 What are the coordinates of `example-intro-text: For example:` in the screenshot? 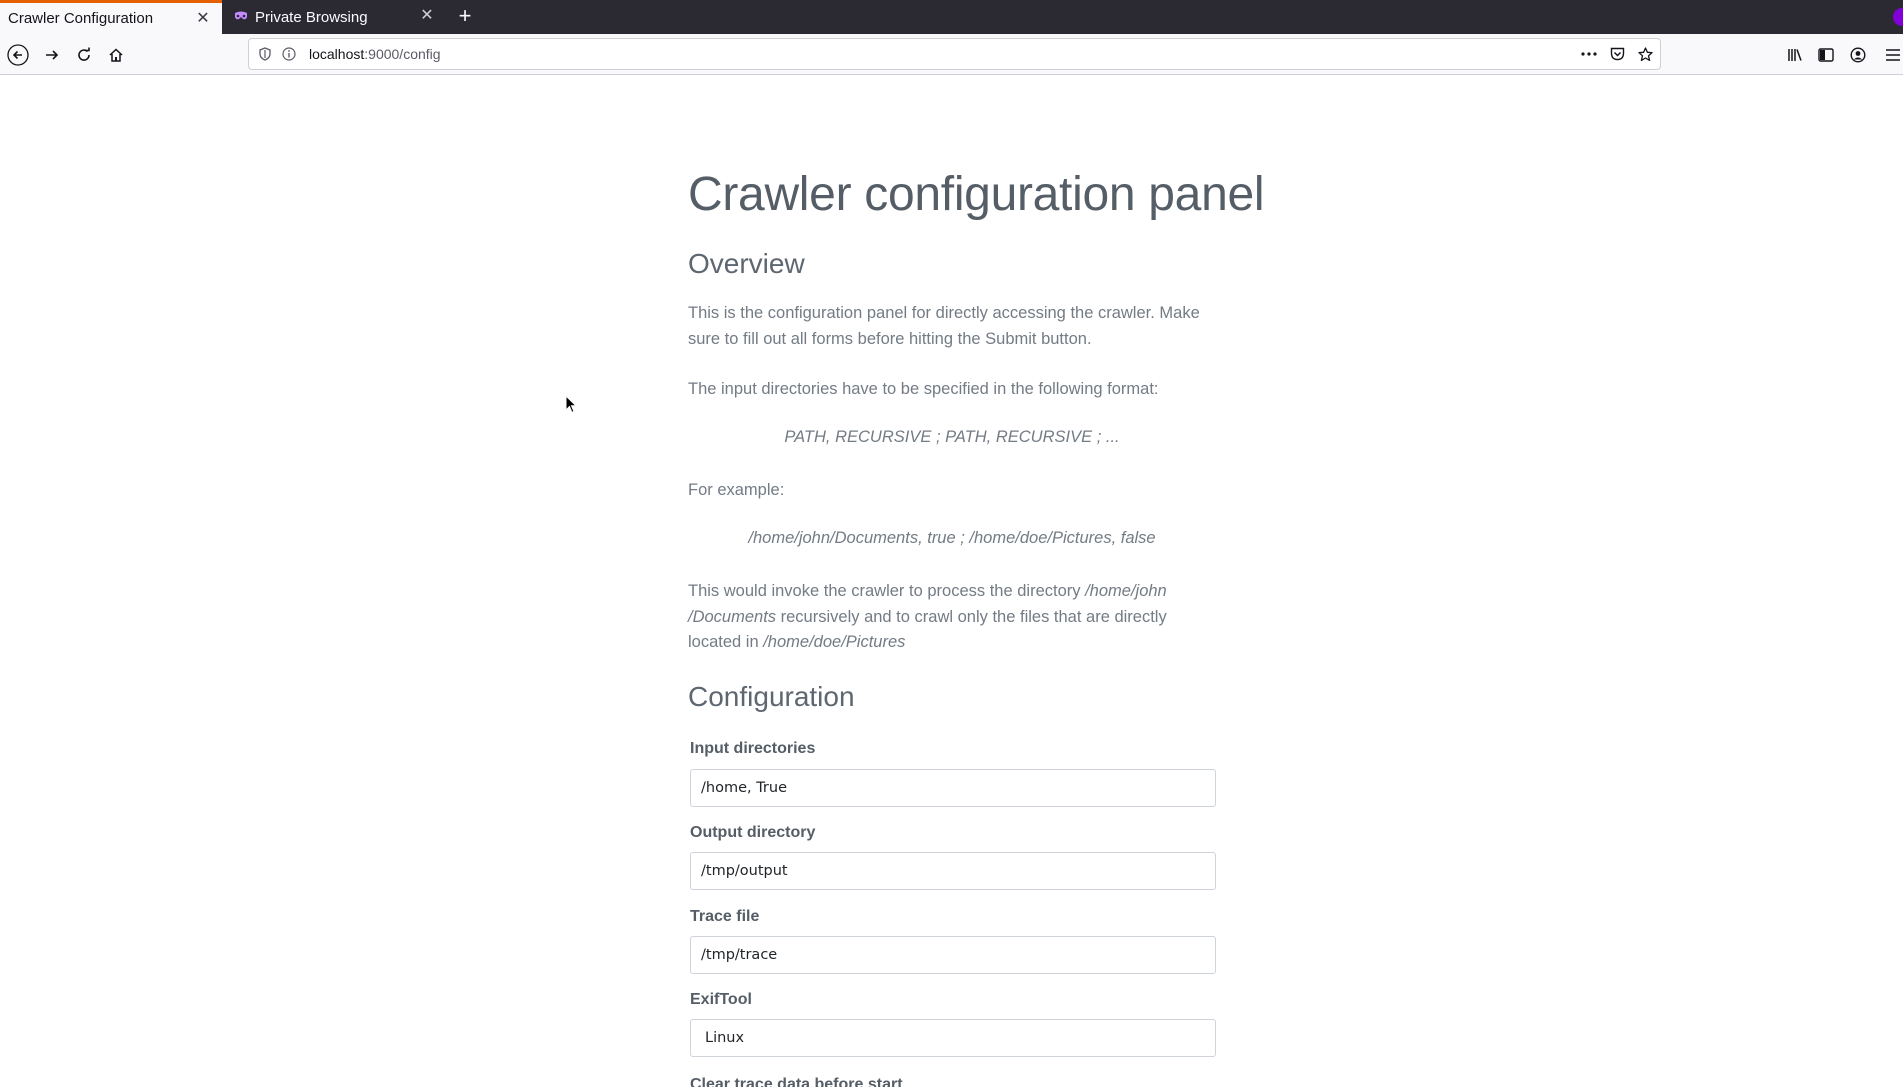 It's located at (736, 490).